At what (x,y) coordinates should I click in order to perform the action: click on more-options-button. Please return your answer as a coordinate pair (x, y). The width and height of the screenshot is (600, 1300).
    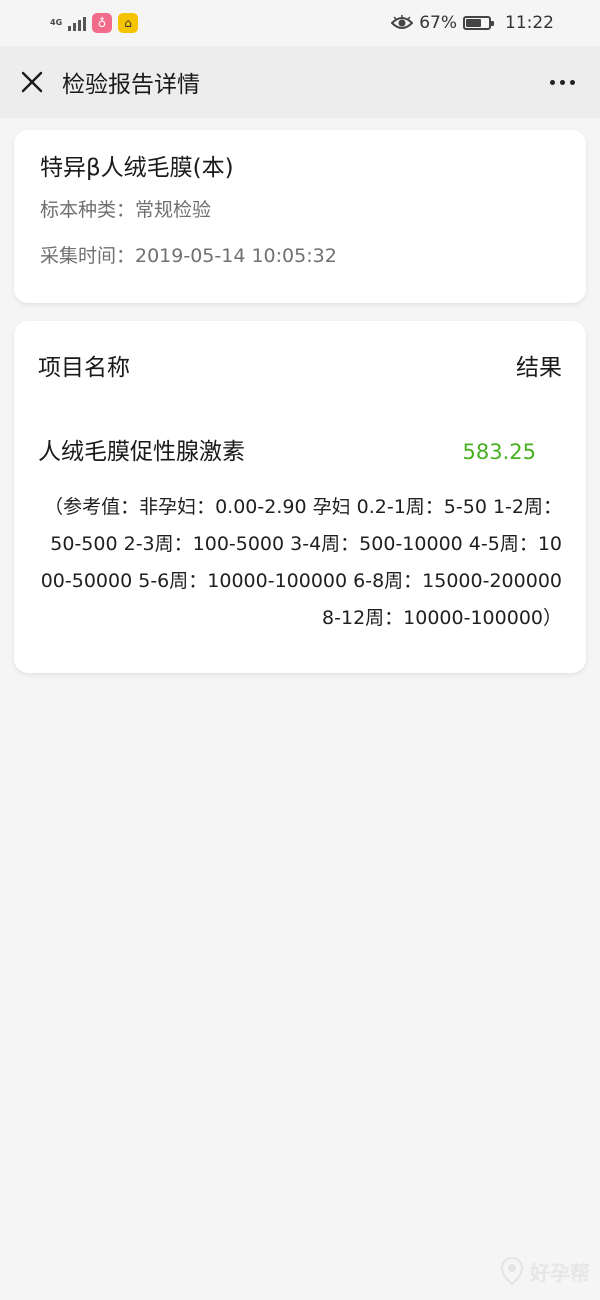
    Looking at the image, I should click on (562, 82).